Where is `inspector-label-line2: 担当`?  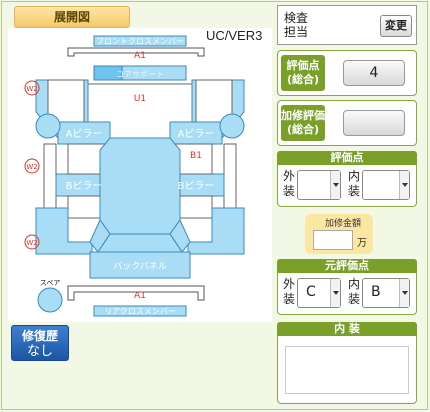
inspector-label-line2: 担当 is located at coordinates (296, 32).